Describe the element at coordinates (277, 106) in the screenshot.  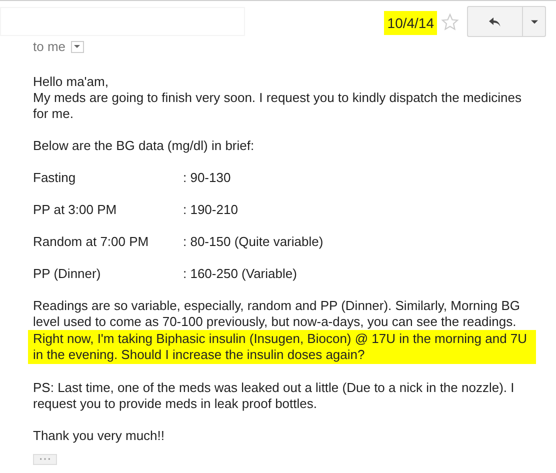
I see `paragraph-text: My meds are going to finish very soon. I request you to kindly dispatch the medicines for me.` at that location.